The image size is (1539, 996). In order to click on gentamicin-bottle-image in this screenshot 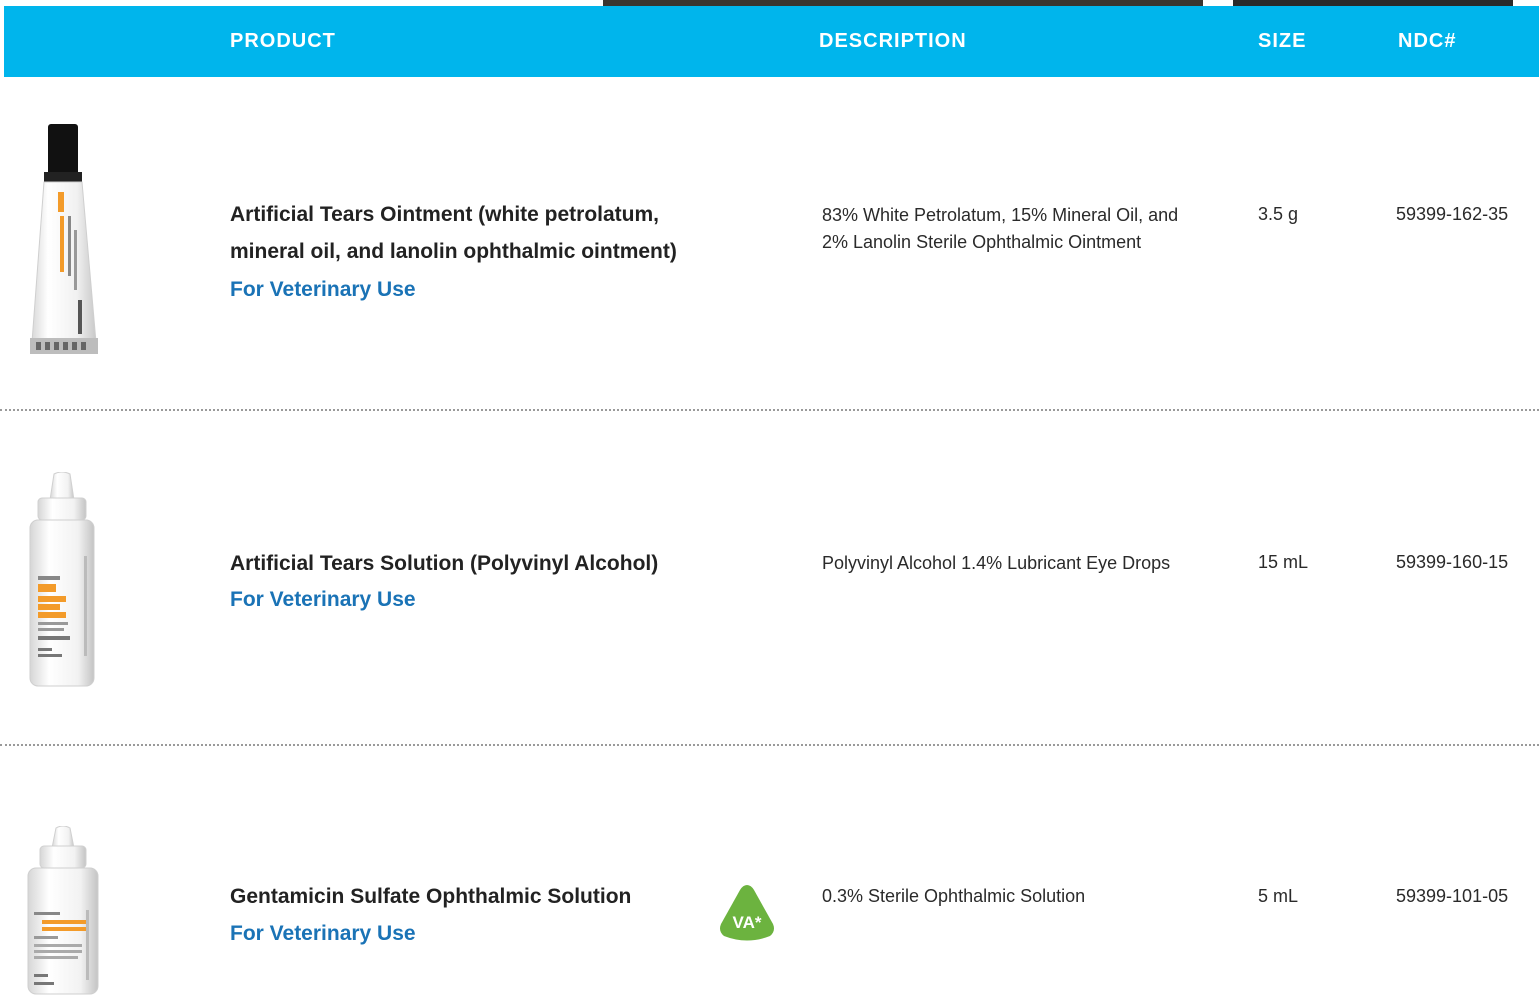, I will do `click(63, 910)`.